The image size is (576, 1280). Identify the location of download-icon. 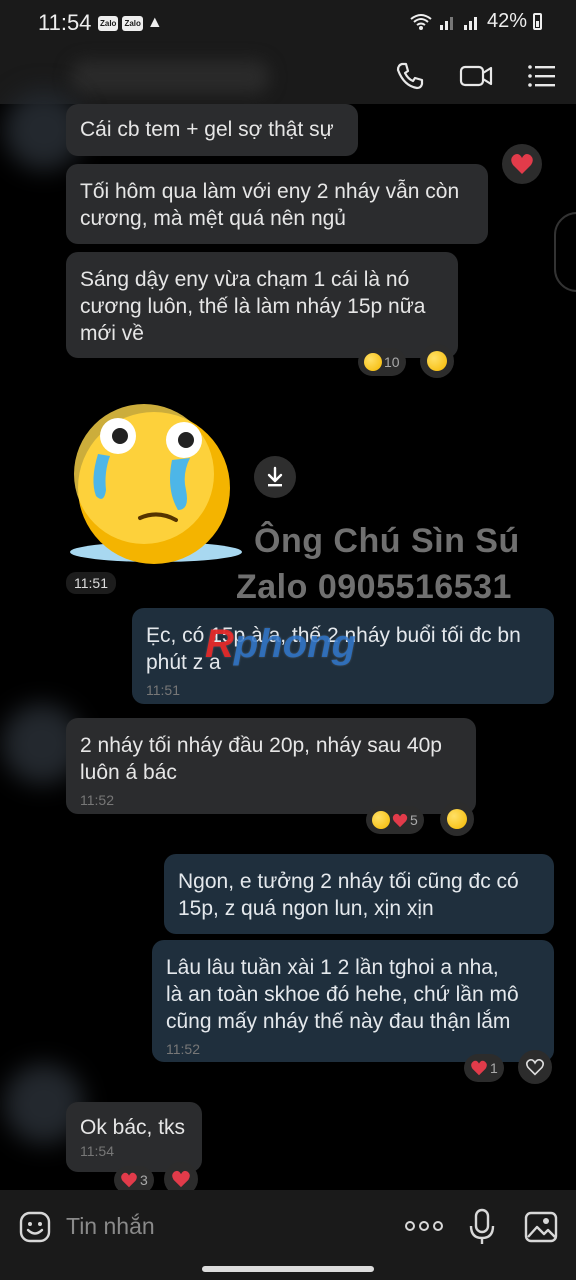
(275, 476).